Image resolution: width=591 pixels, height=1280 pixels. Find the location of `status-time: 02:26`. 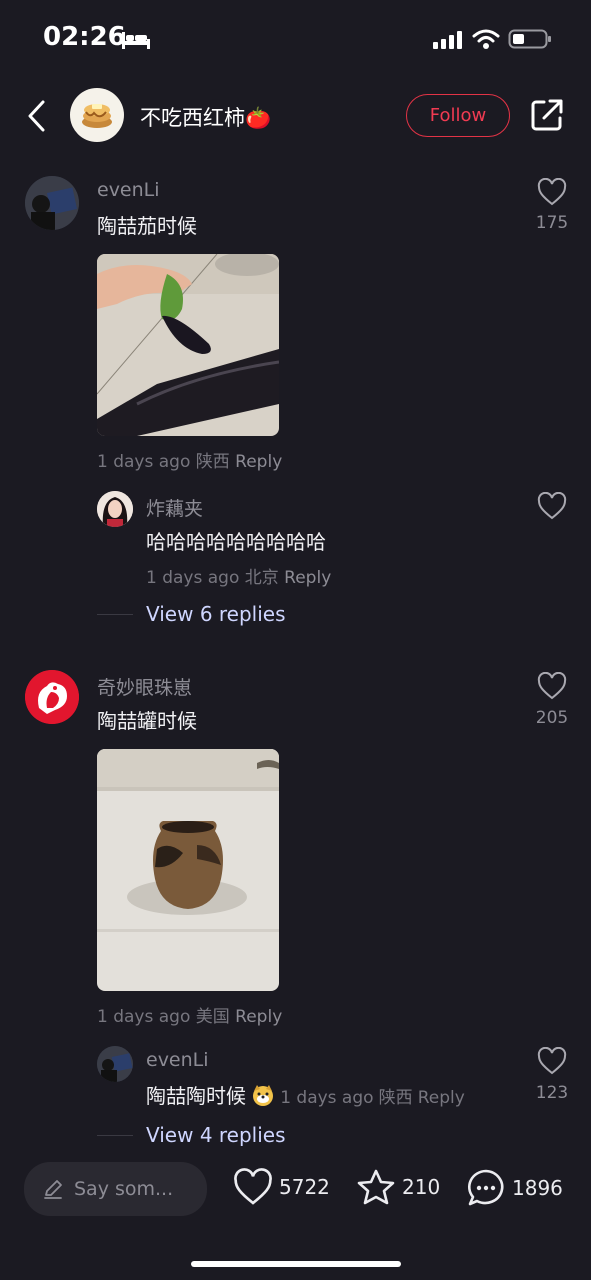

status-time: 02:26 is located at coordinates (84, 37).